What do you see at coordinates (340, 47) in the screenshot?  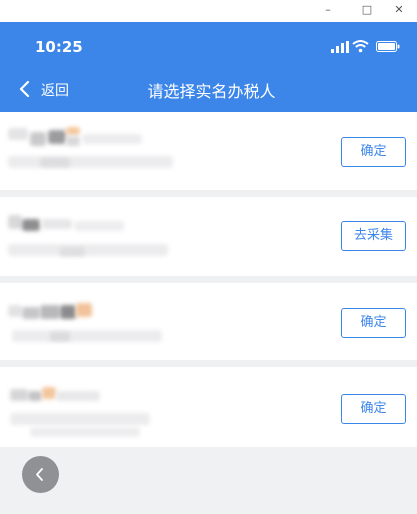 I see `signal-icon` at bounding box center [340, 47].